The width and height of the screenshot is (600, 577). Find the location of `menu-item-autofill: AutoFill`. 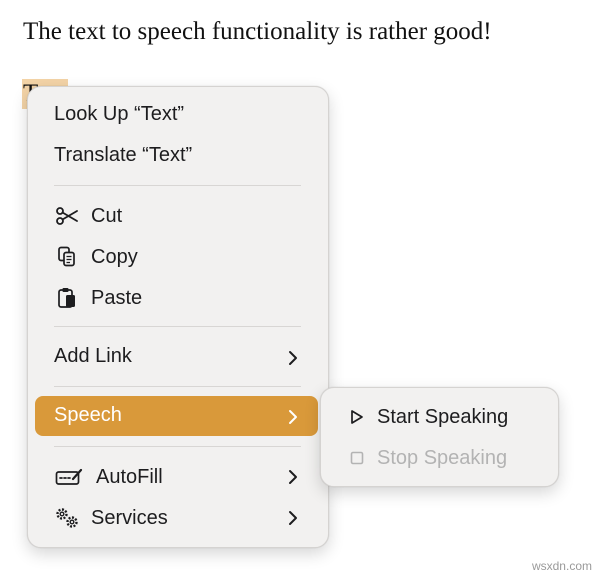

menu-item-autofill: AutoFill is located at coordinates (108, 477).